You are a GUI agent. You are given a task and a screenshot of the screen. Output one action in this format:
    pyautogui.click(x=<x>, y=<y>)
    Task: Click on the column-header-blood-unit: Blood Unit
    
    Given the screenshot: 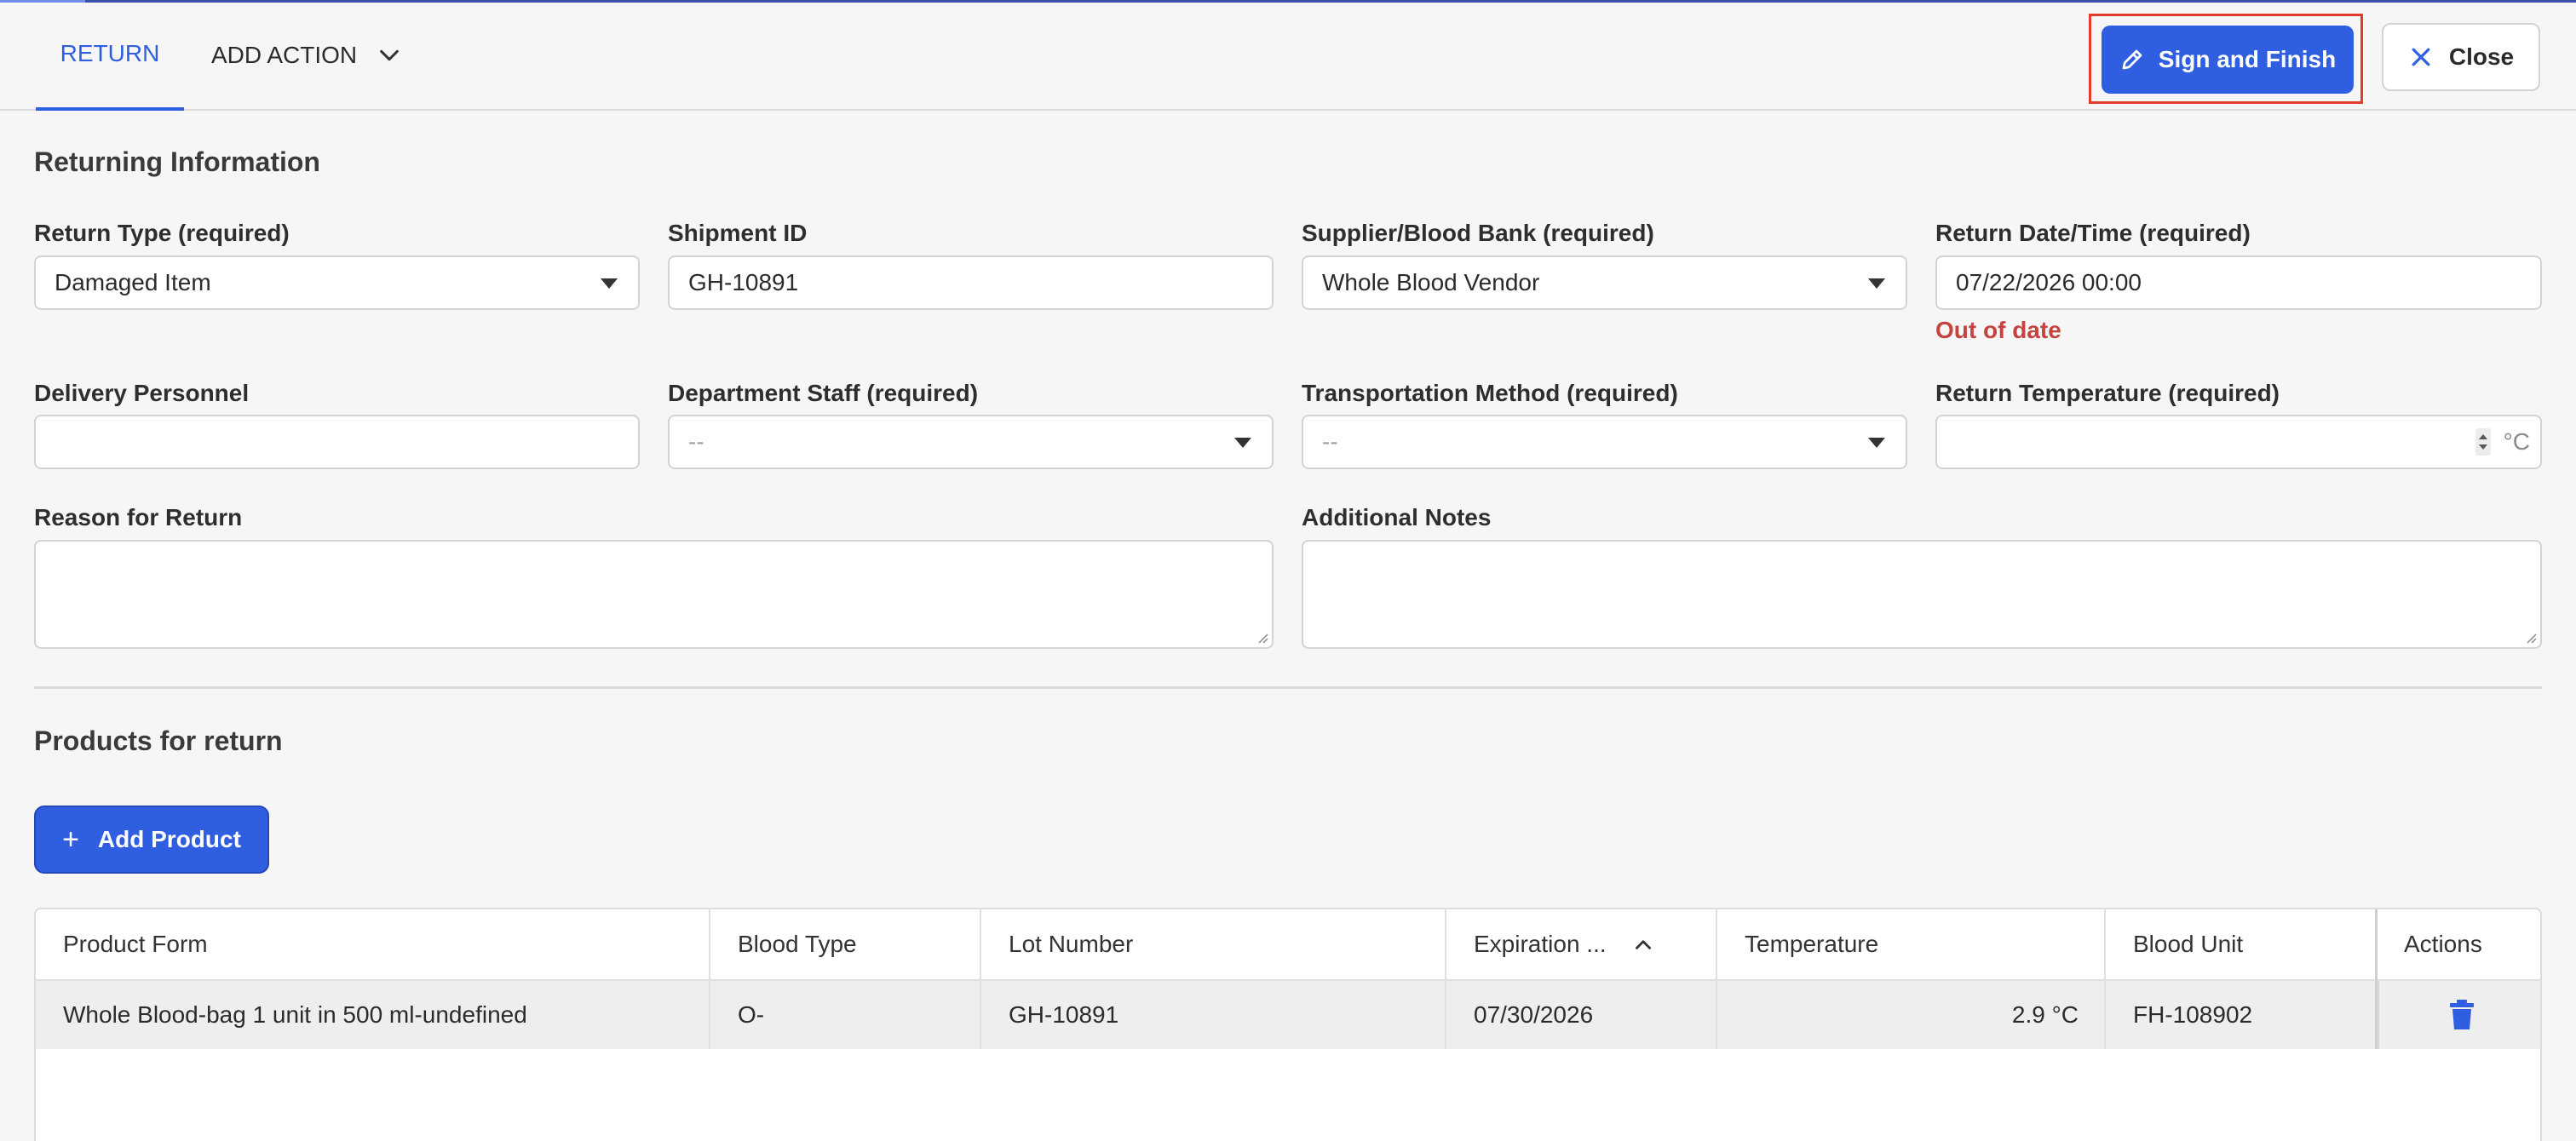 What is the action you would take?
    pyautogui.click(x=2241, y=944)
    